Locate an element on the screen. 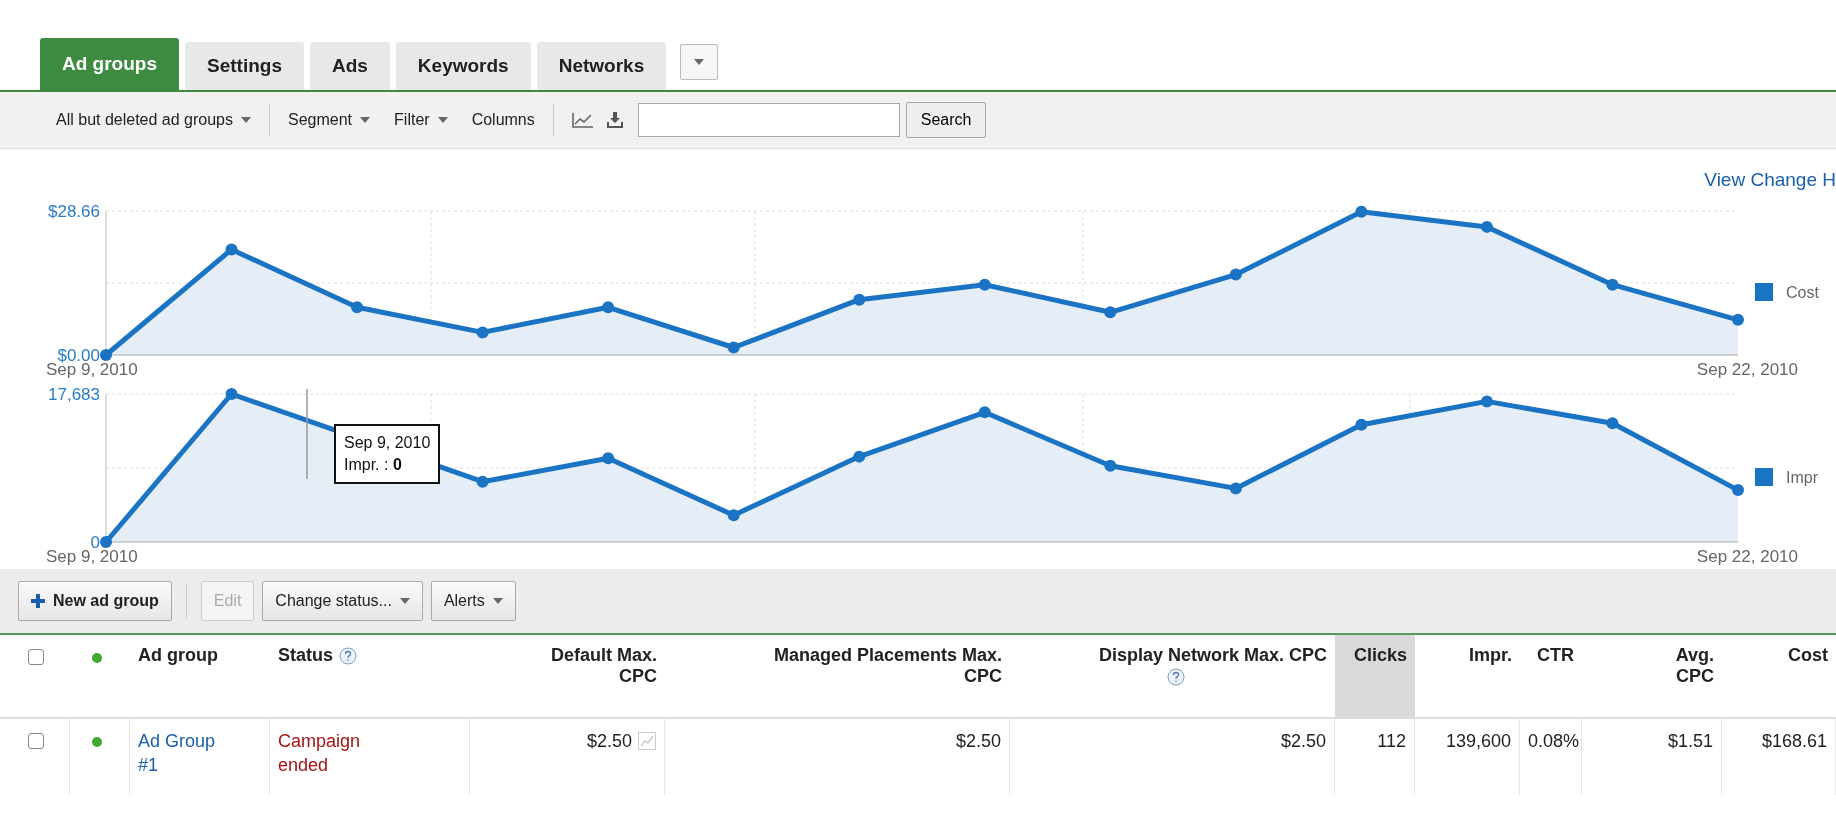 The width and height of the screenshot is (1836, 818). dropdown-button: Filter is located at coordinates (421, 120).